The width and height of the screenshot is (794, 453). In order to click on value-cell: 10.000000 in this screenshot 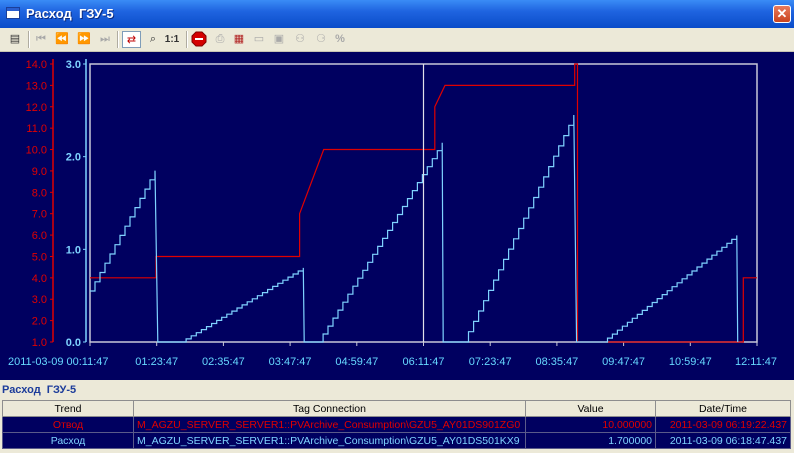, I will do `click(590, 424)`.